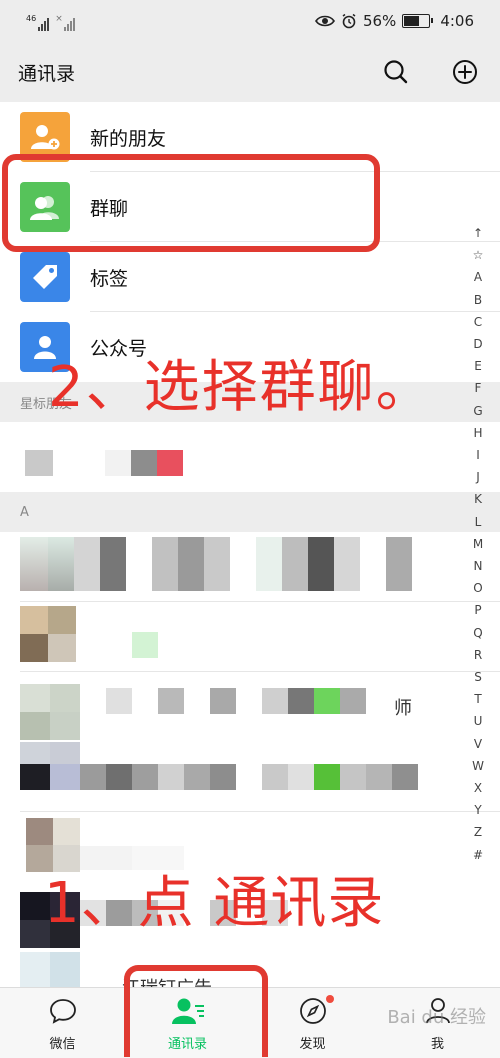  What do you see at coordinates (379, 21) in the screenshot?
I see `battery-percent: 56%` at bounding box center [379, 21].